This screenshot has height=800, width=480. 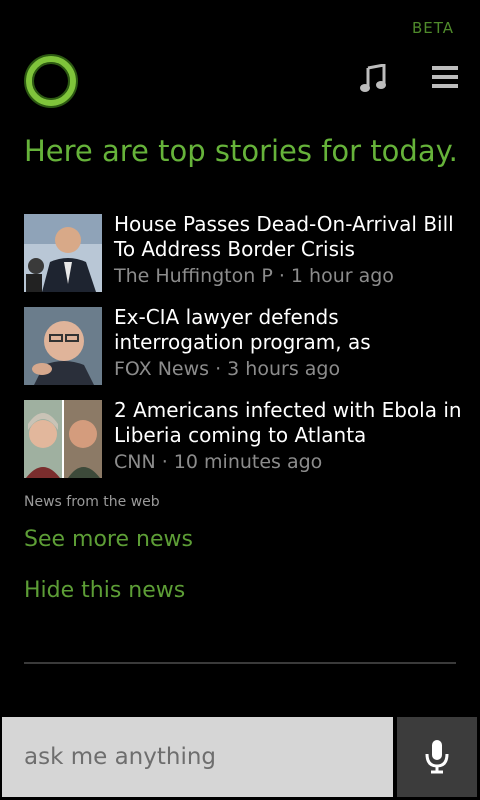 What do you see at coordinates (108, 539) in the screenshot?
I see `see-more-news-link: See more news` at bounding box center [108, 539].